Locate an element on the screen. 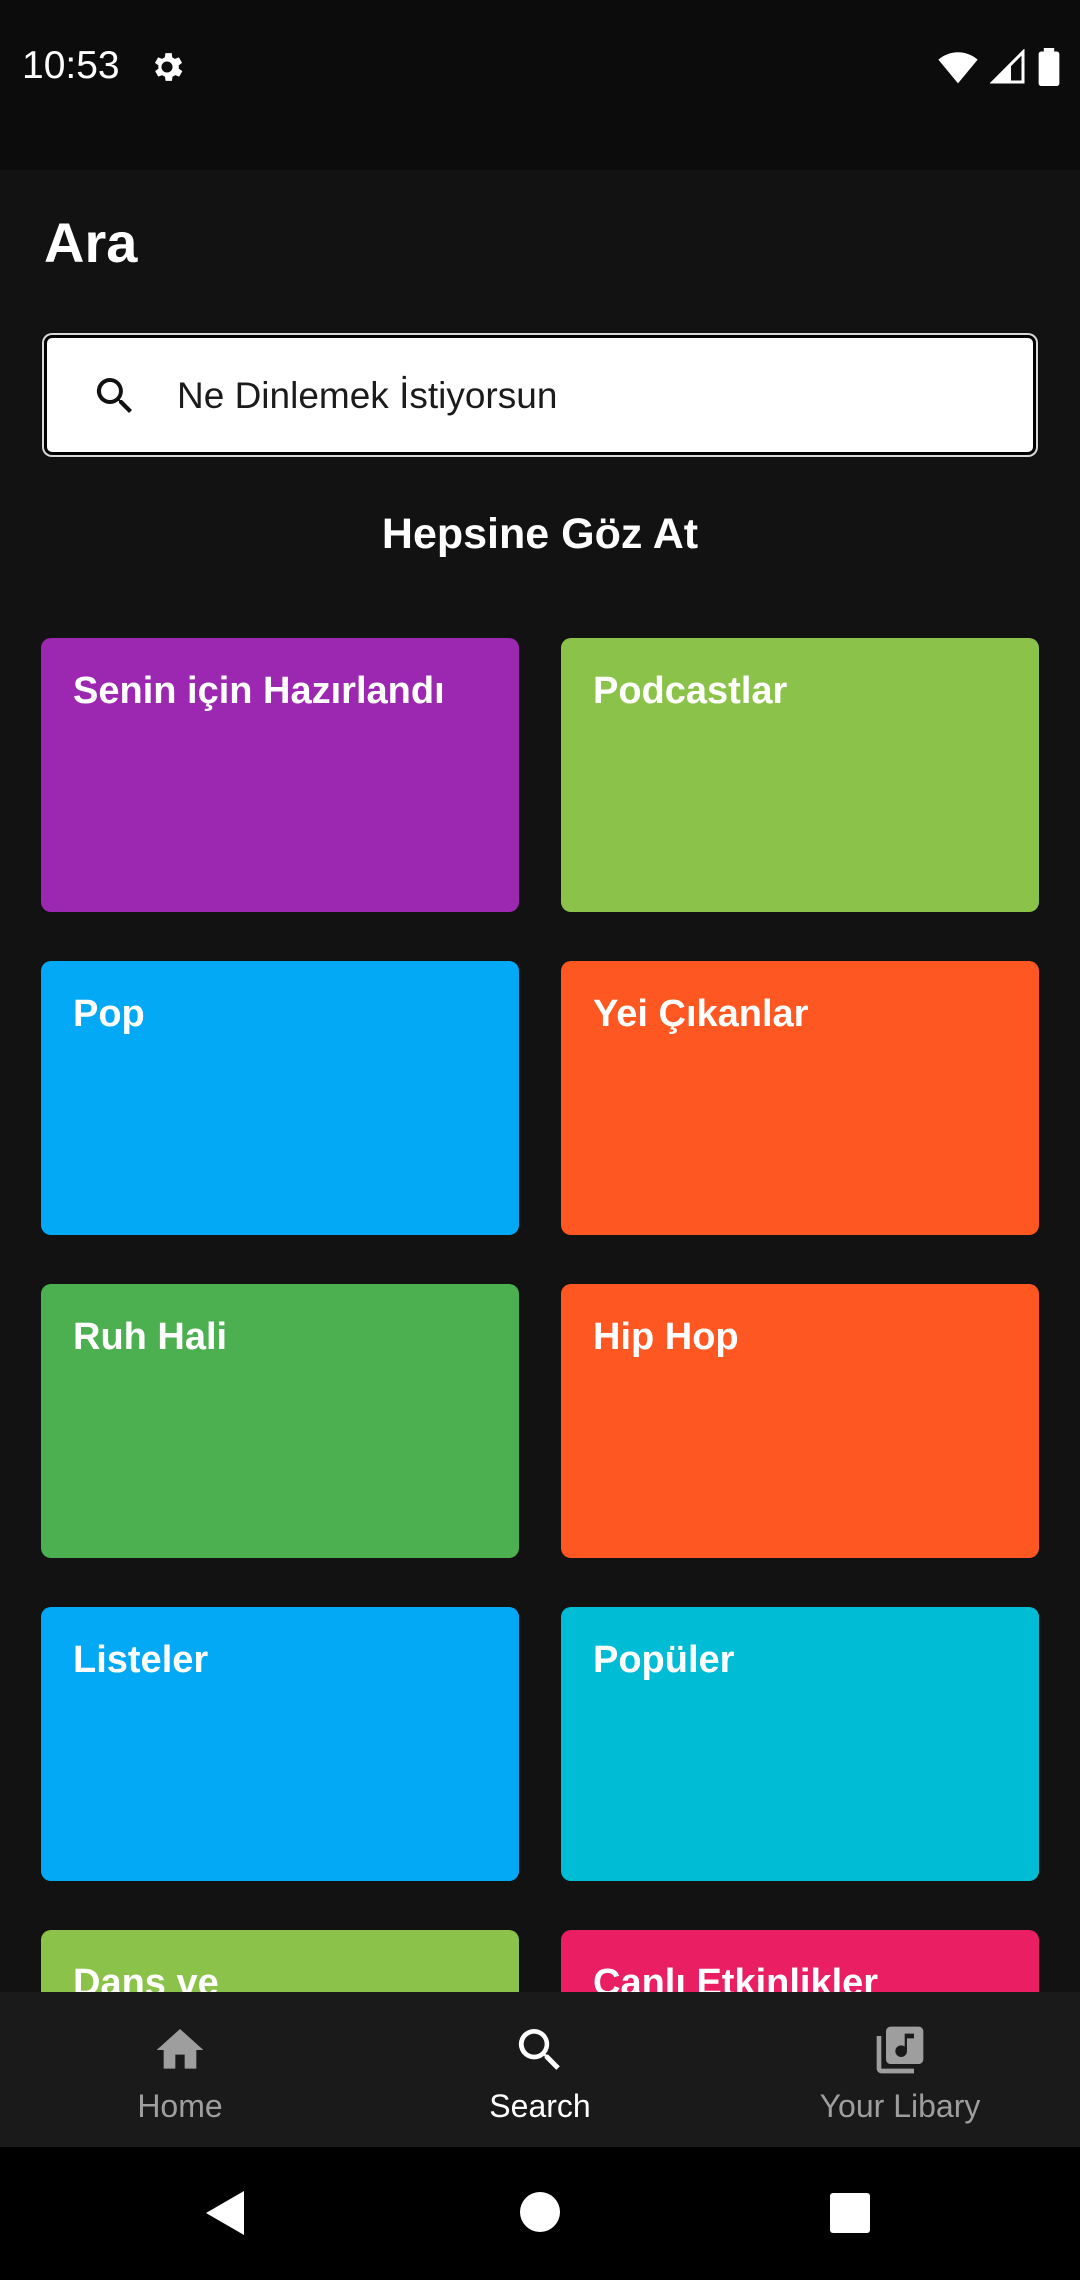 This screenshot has width=1080, height=2280. category-tile: Dans ve is located at coordinates (280, 1961).